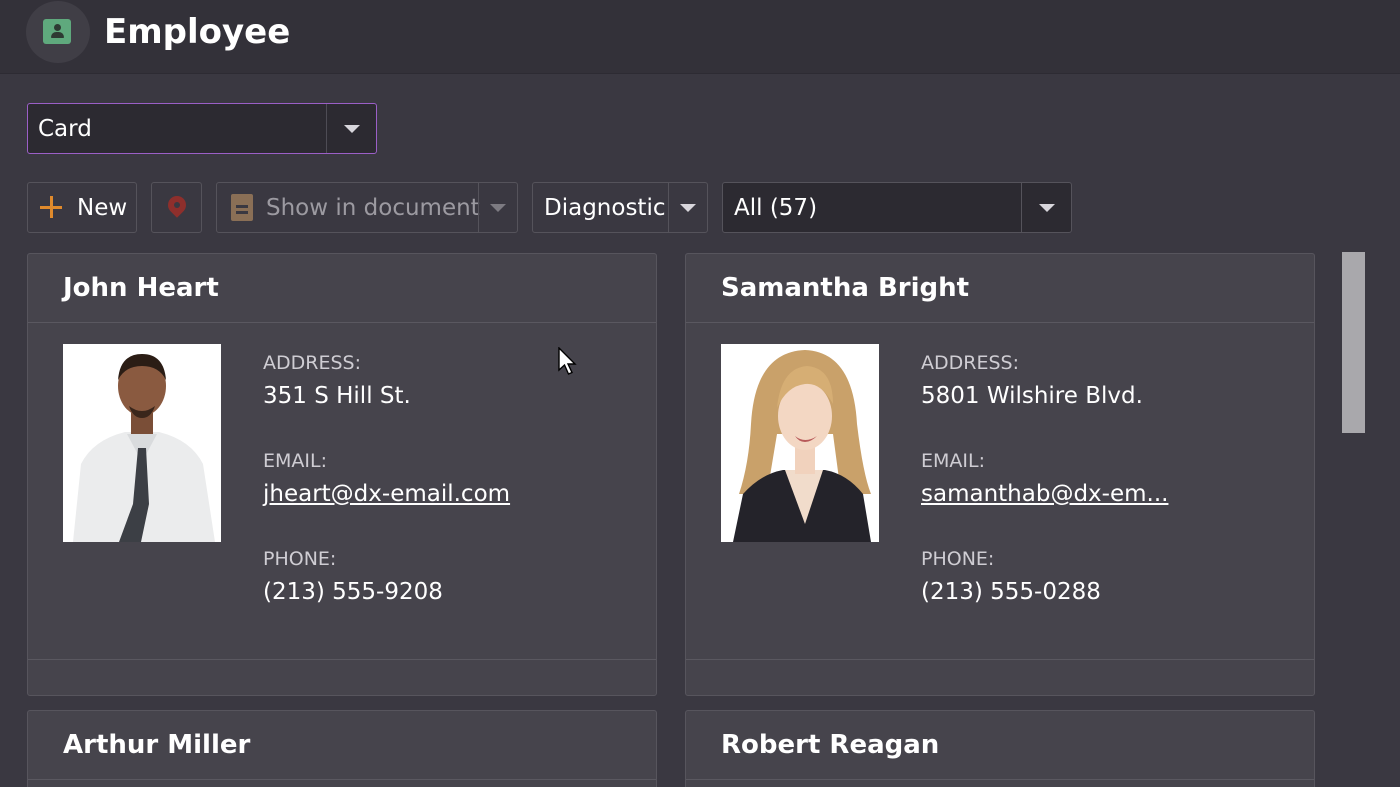  What do you see at coordinates (197, 32) in the screenshot?
I see `page-title: Employee` at bounding box center [197, 32].